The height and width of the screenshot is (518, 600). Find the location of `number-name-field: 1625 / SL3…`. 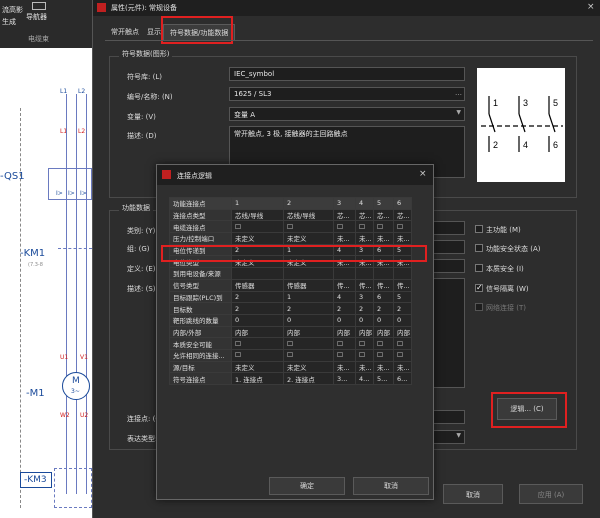

number-name-field: 1625 / SL3… is located at coordinates (347, 94).